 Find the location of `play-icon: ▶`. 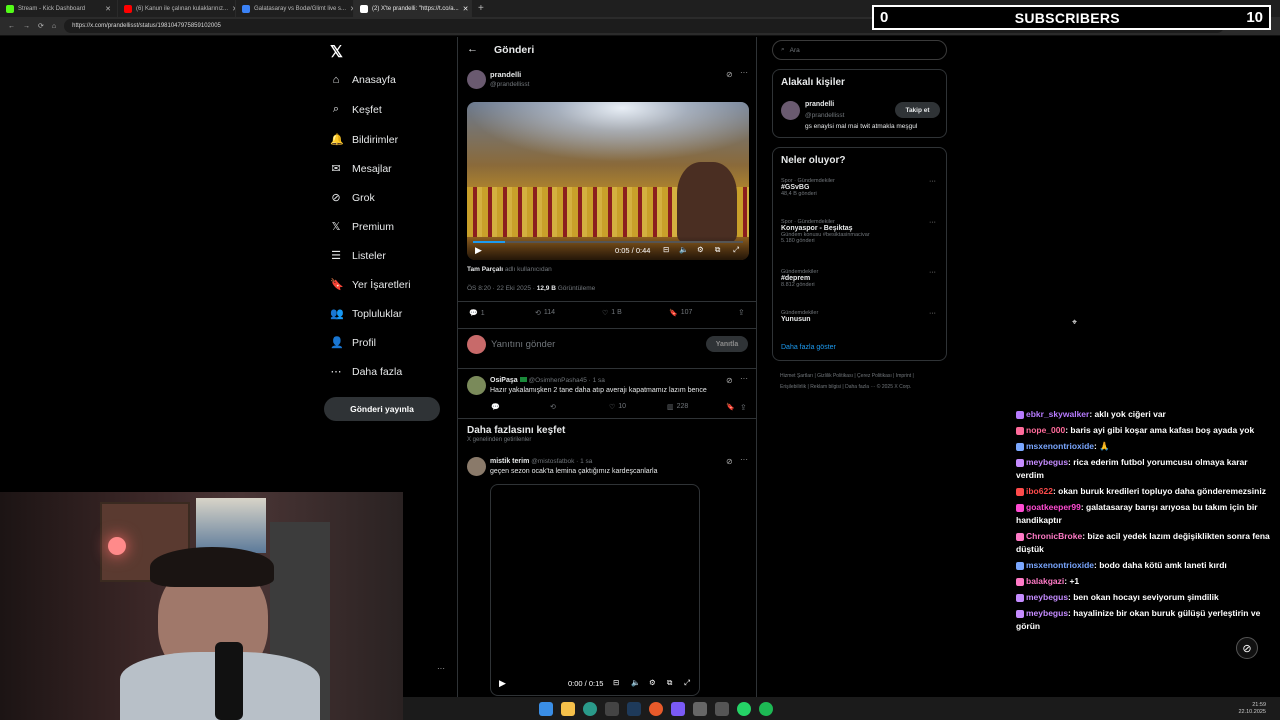

play-icon: ▶ is located at coordinates (502, 683).